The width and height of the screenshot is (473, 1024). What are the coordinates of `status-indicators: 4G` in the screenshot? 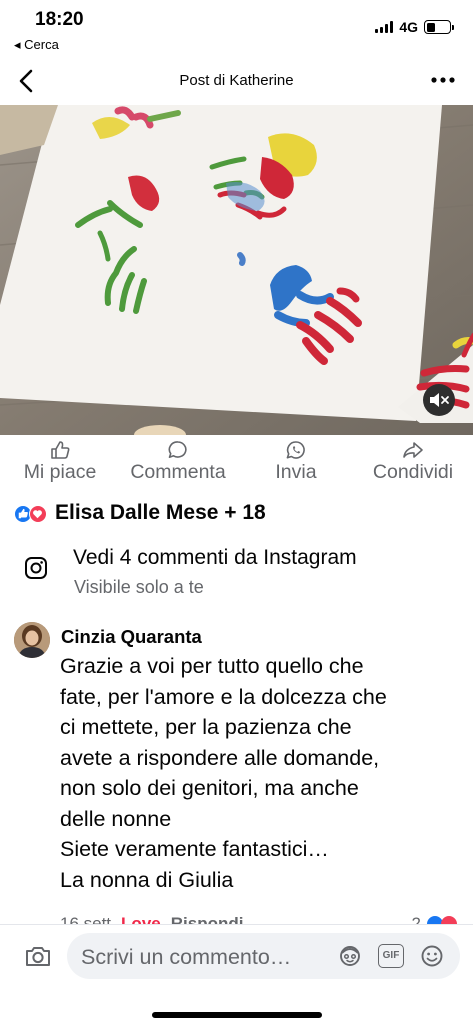 It's located at (414, 27).